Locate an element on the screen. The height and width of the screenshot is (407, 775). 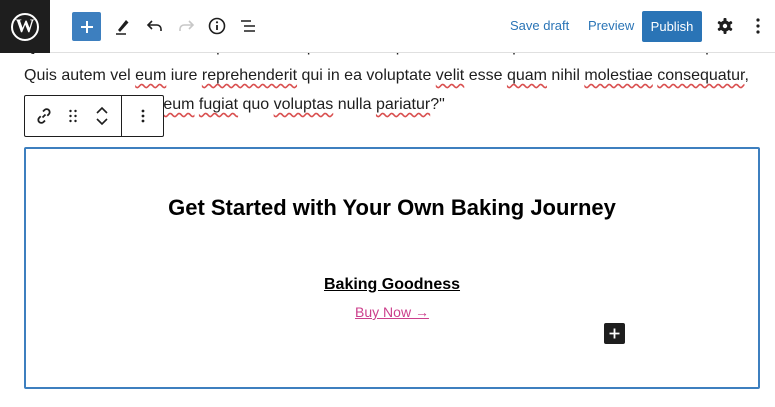
text-run: qui in ea voluptate is located at coordinates (366, 75).